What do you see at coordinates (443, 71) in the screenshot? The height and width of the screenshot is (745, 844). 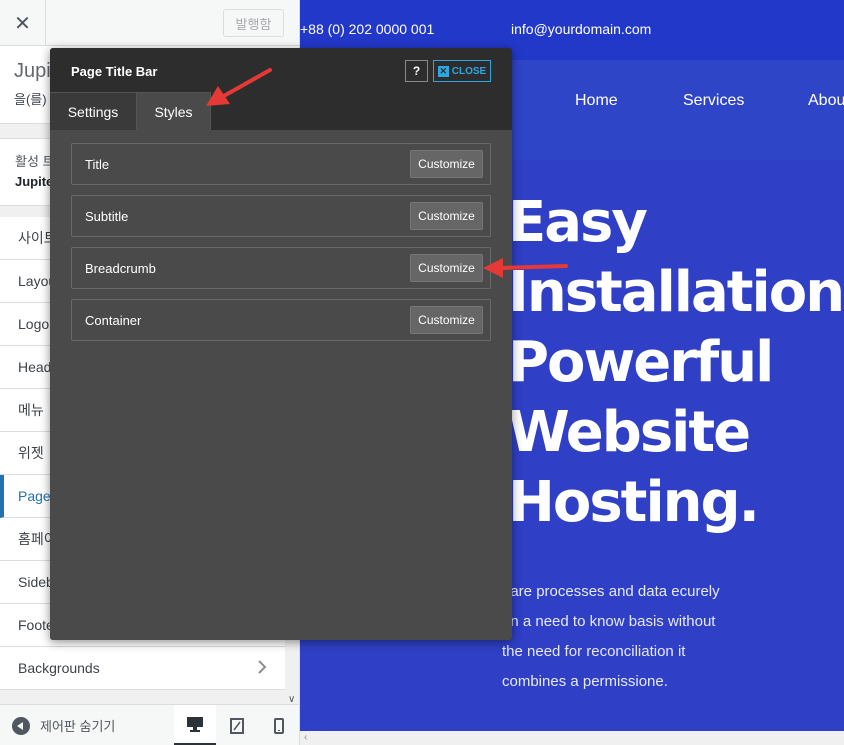 I see `close-icon: ✕` at bounding box center [443, 71].